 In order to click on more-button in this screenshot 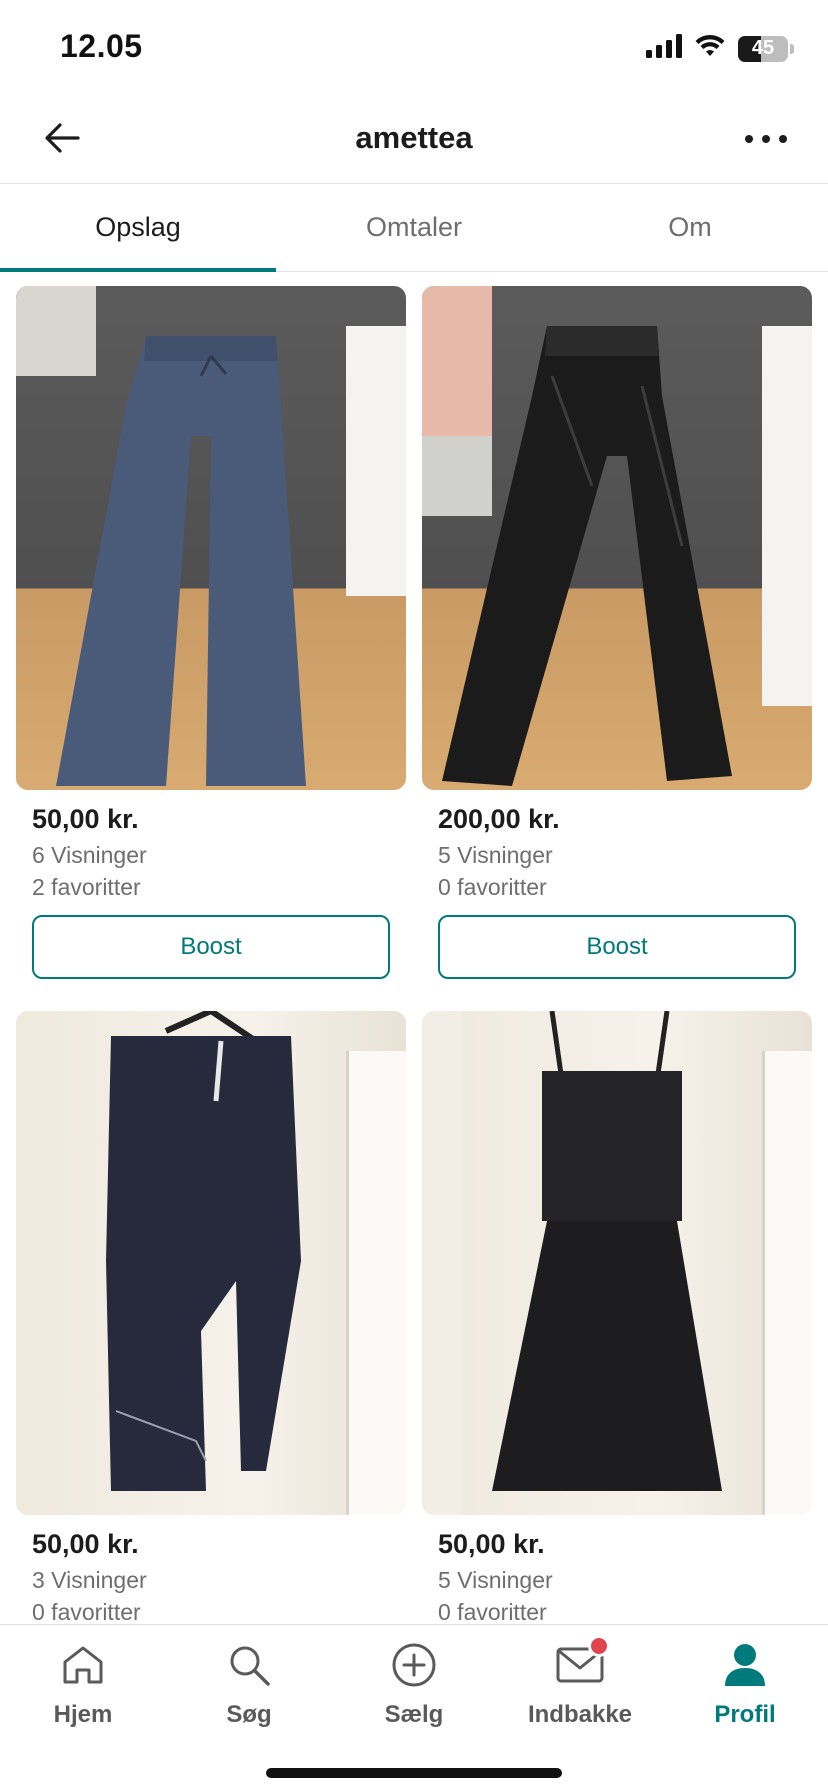, I will do `click(766, 140)`.